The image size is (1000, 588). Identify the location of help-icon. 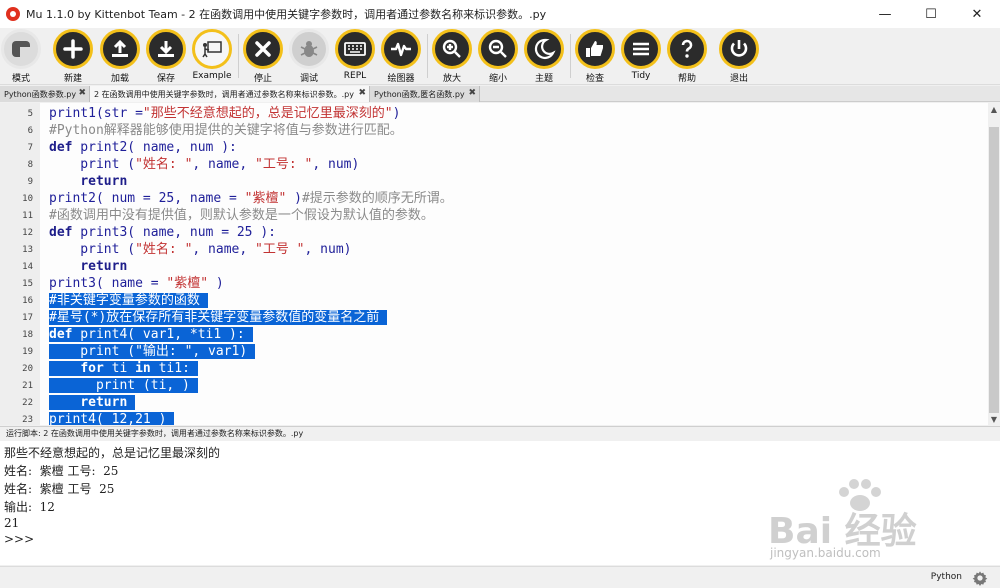
(687, 49).